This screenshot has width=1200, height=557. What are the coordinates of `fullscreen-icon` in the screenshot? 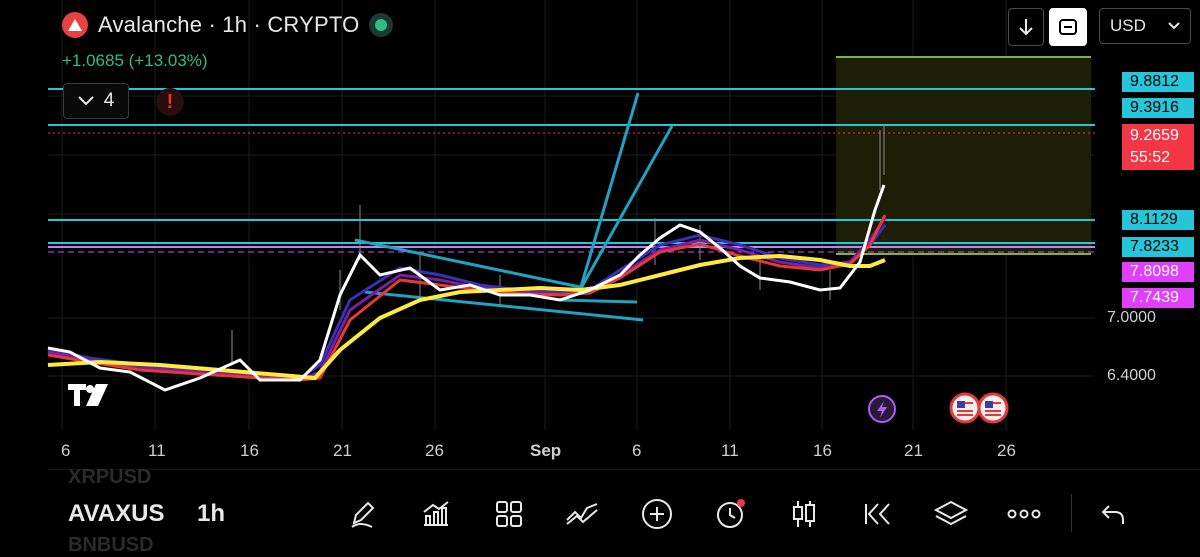 It's located at (1068, 27).